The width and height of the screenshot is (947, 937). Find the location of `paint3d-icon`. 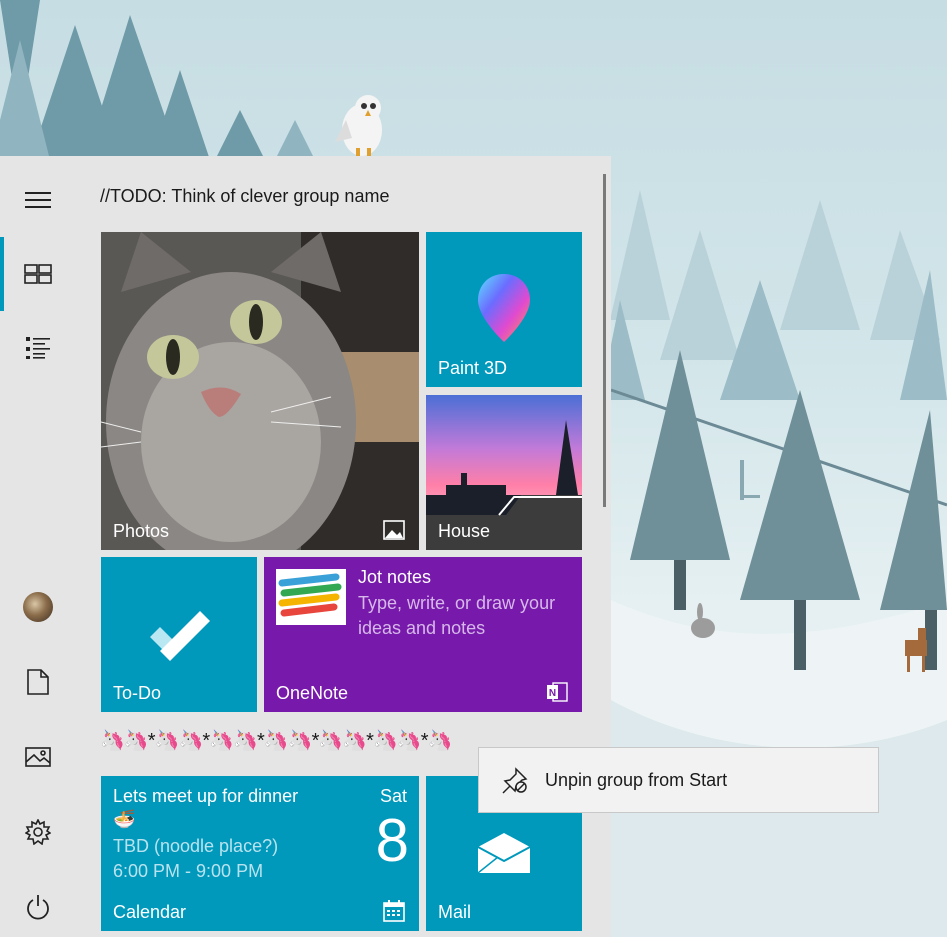

paint3d-icon is located at coordinates (504, 308).